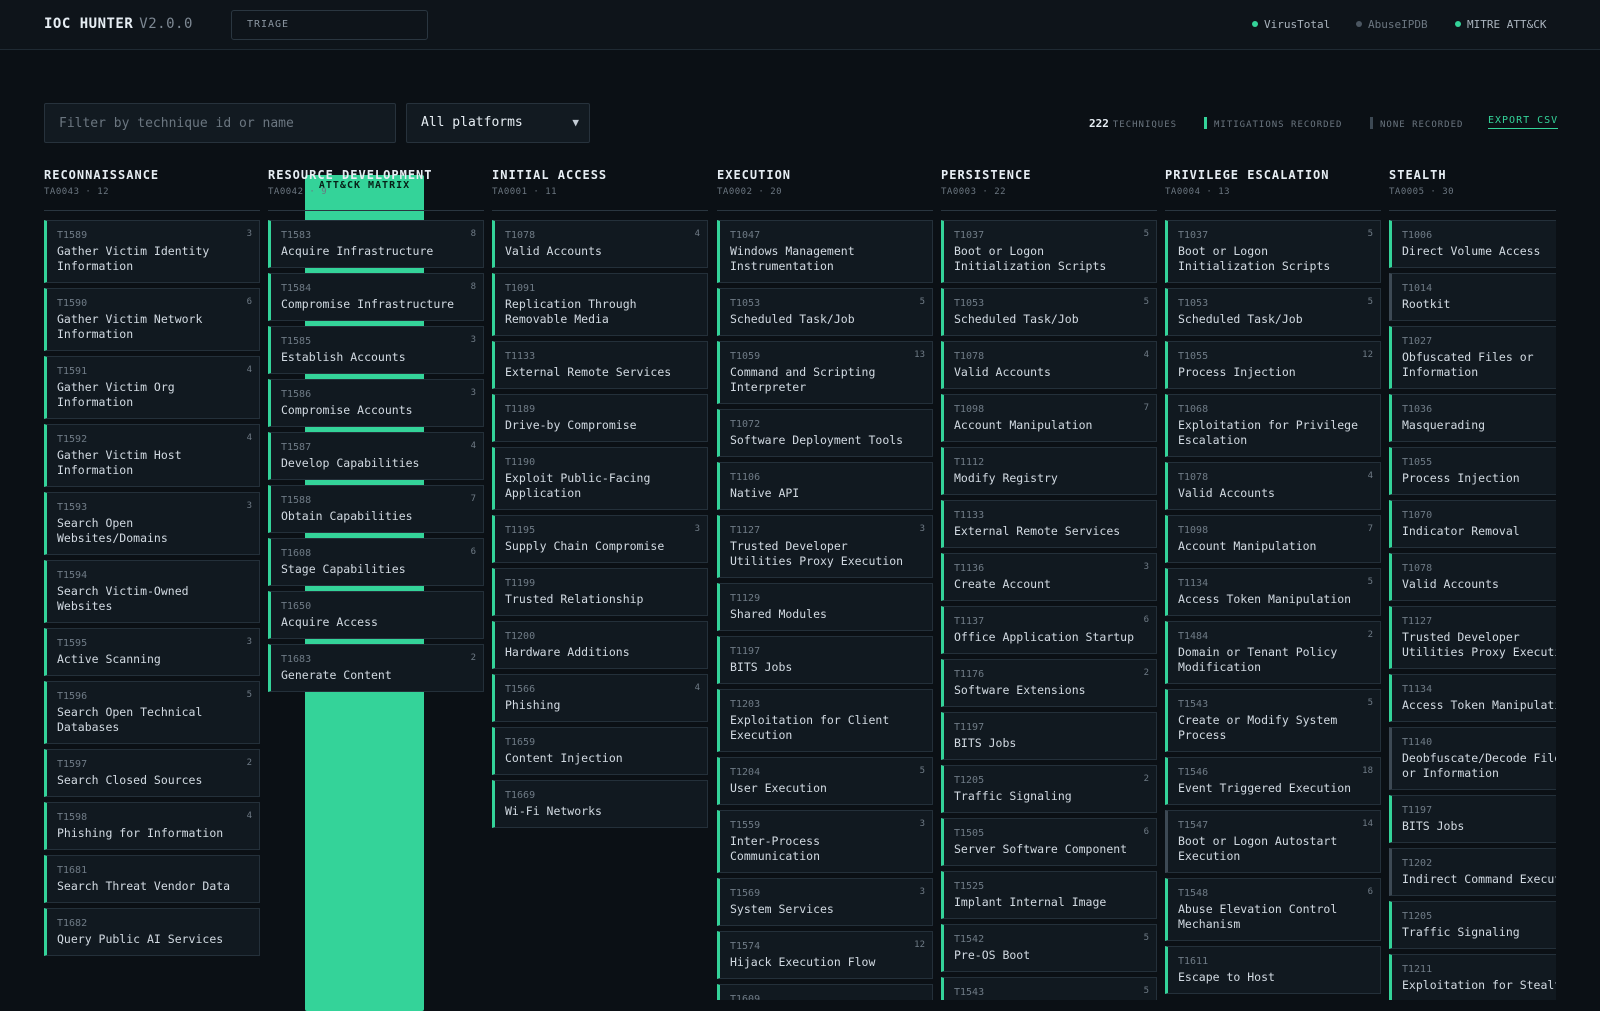 The width and height of the screenshot is (1600, 1011). Describe the element at coordinates (825, 720) in the screenshot. I see `technique-card: T1203 Exploitation for Client Execution` at that location.